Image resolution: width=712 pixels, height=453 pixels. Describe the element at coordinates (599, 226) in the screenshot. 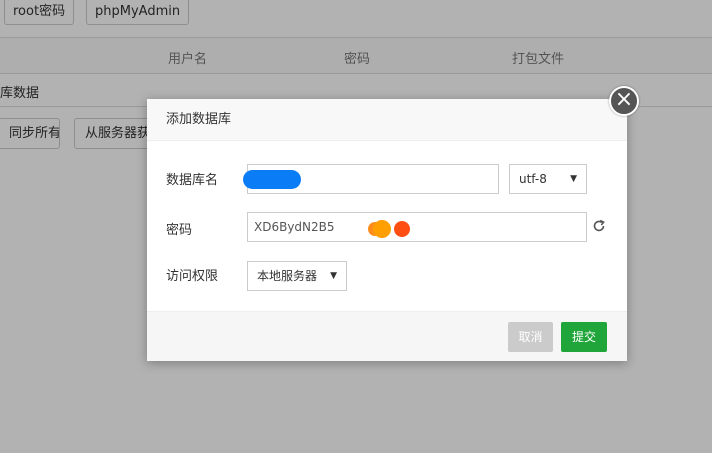

I see `refresh-icon` at that location.